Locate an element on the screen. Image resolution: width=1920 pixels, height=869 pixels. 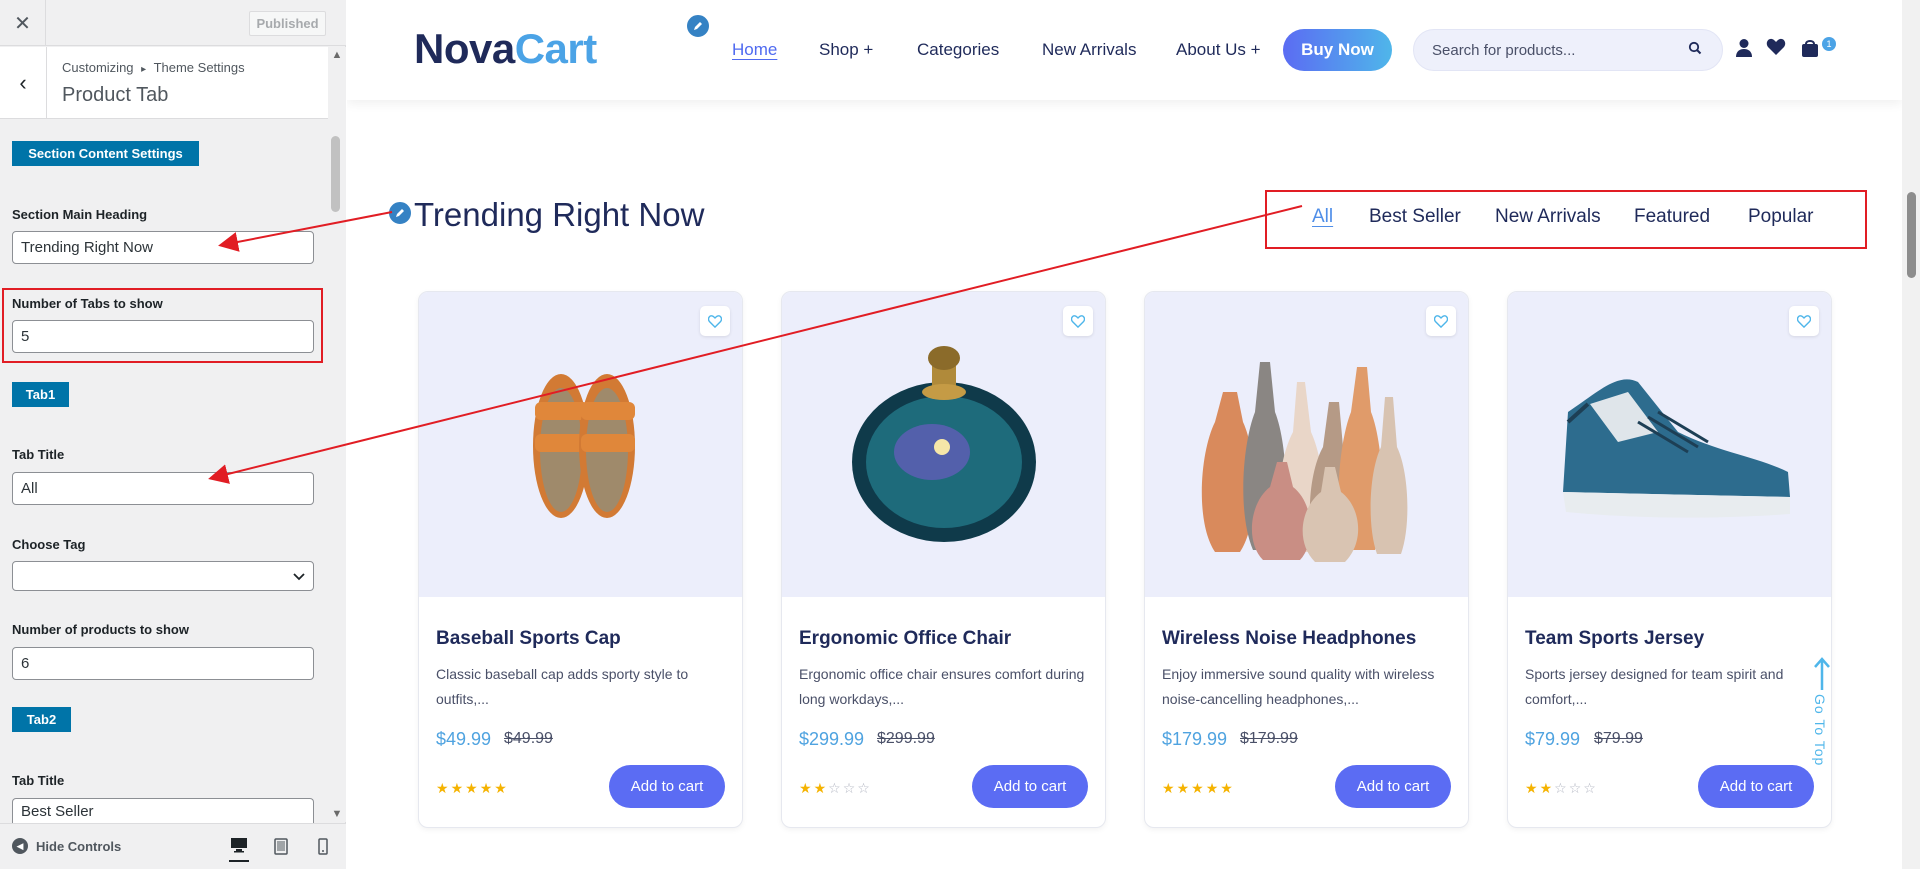
tab-popular: Popular is located at coordinates (1781, 217).